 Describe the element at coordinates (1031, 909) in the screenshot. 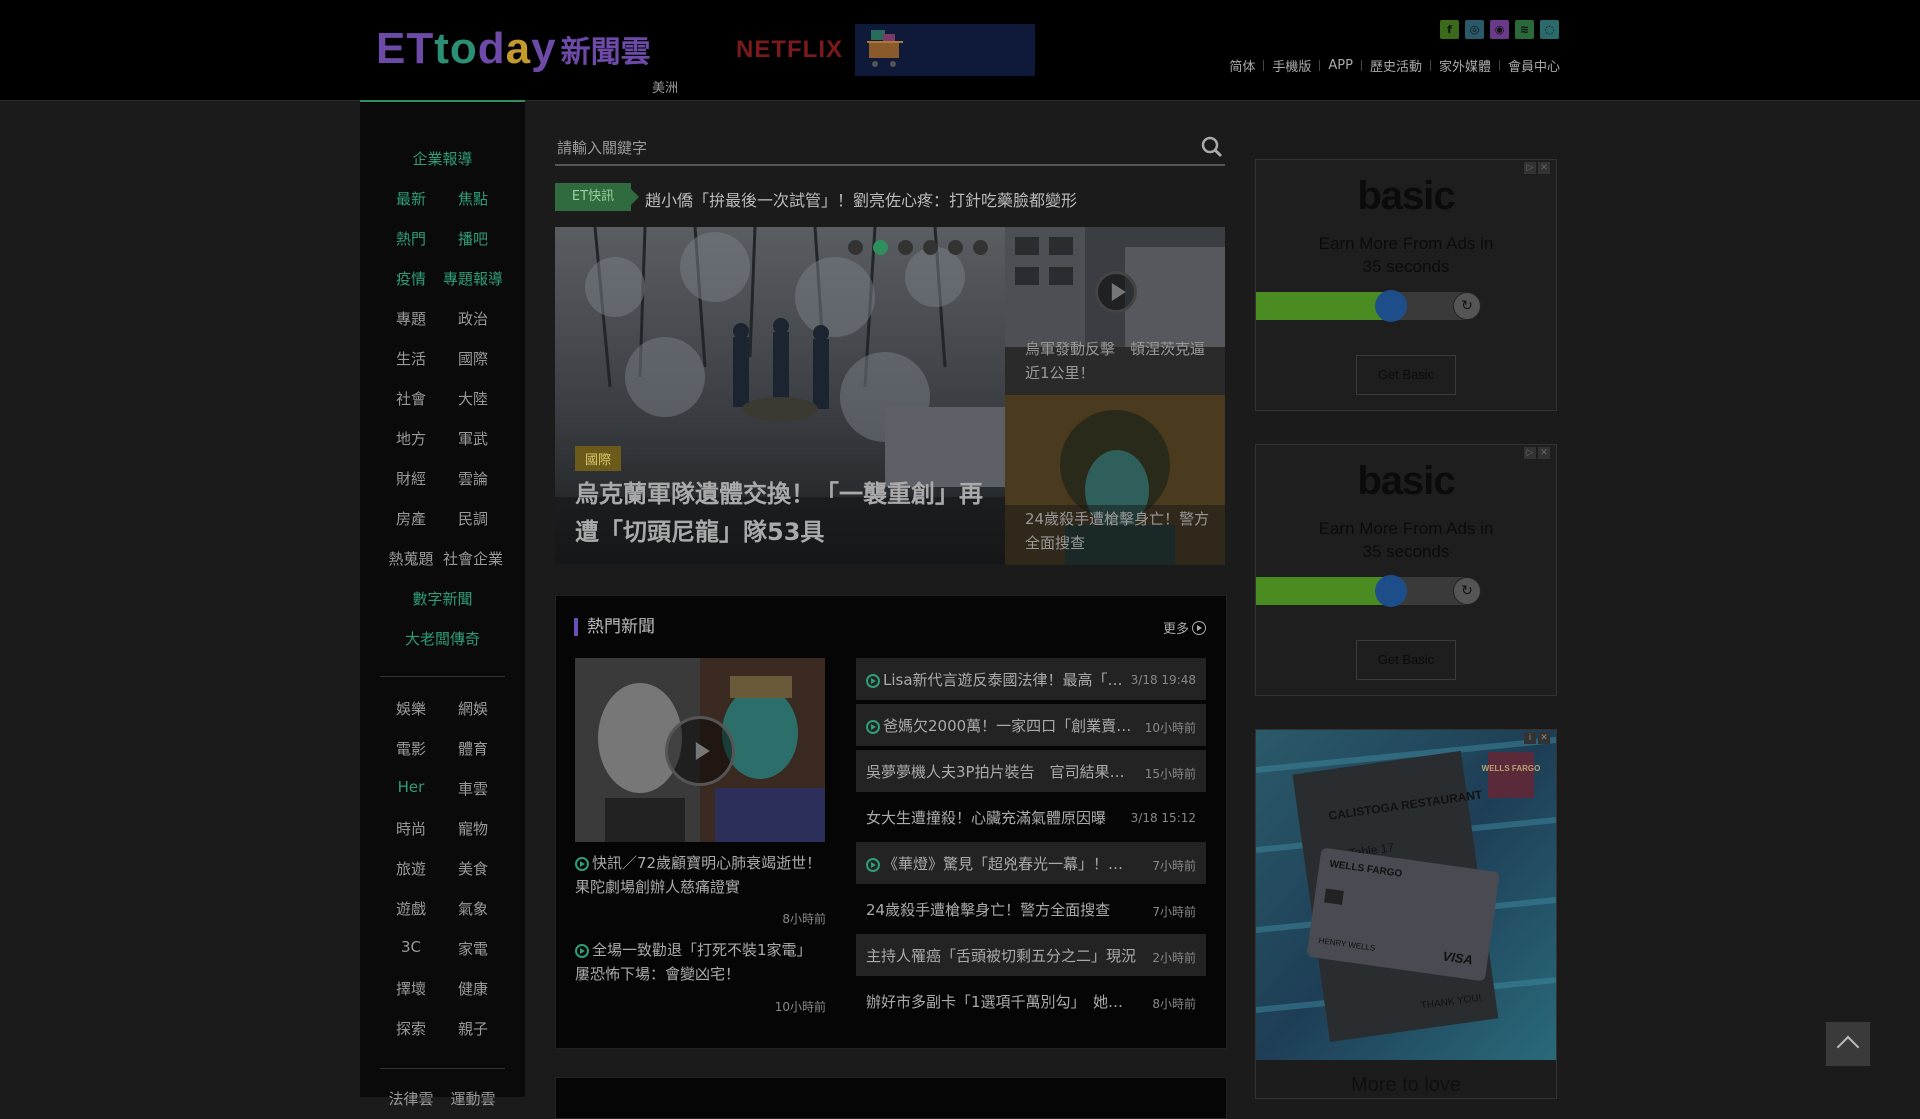

I see `hot-list-item: 24歲殺手遭槍擊身亡！警方全面搜查 7小時前` at that location.